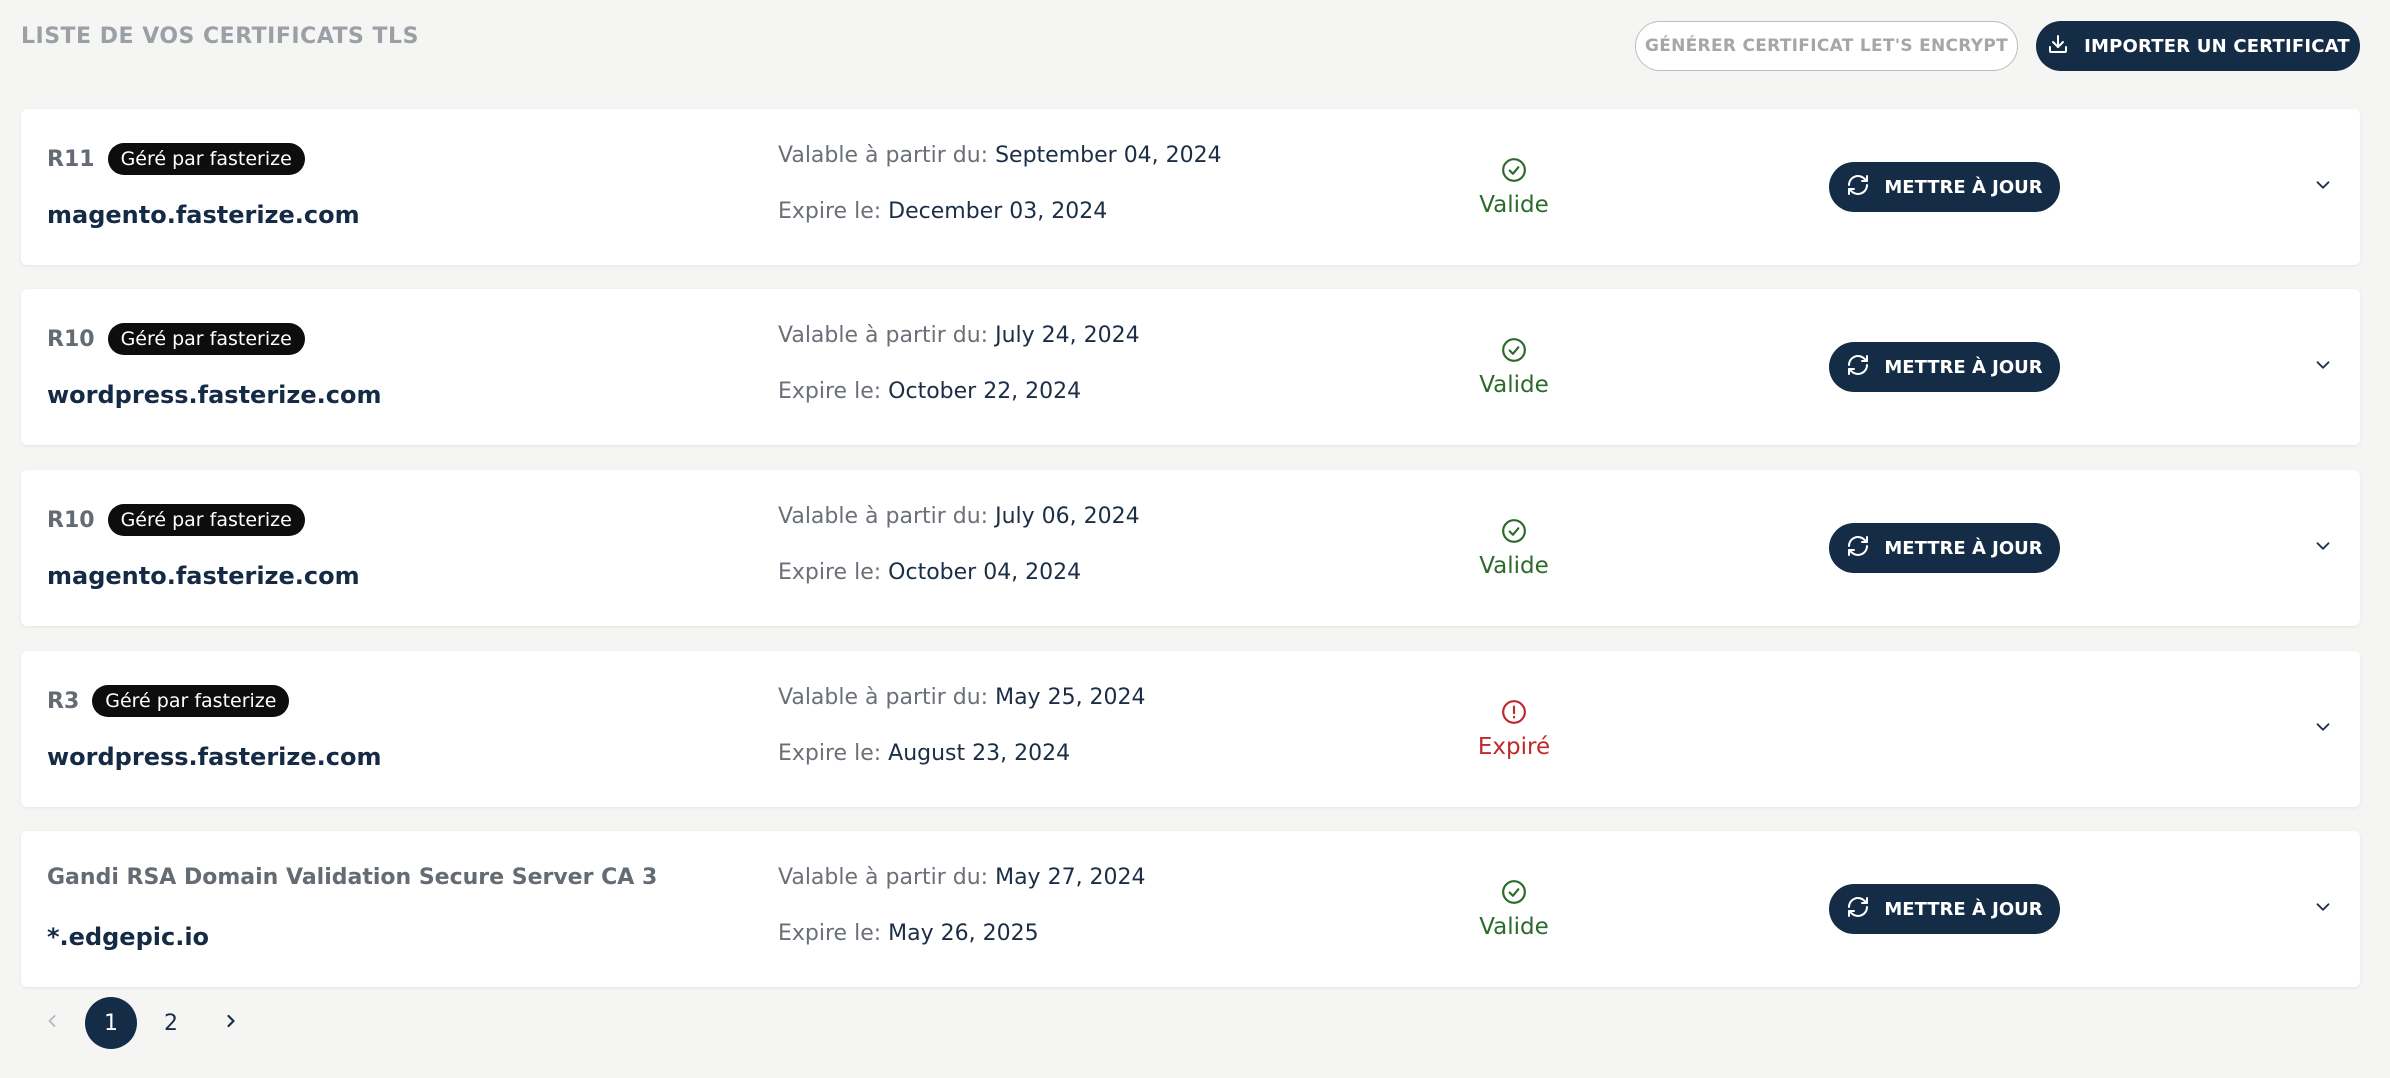 Image resolution: width=2390 pixels, height=1078 pixels. Describe the element at coordinates (985, 572) in the screenshot. I see `expires-date: October 04, 2024` at that location.